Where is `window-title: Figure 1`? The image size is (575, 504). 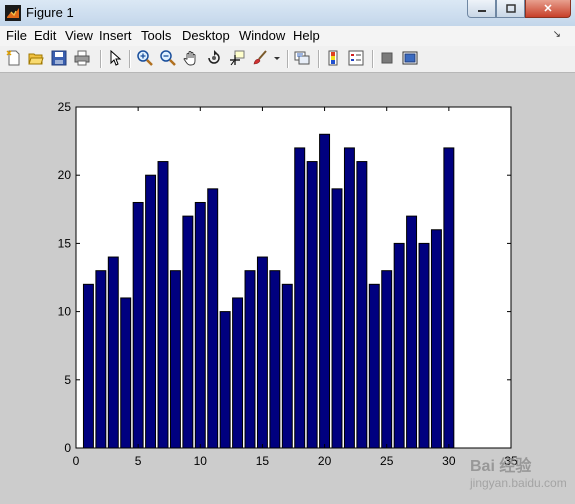
window-title: Figure 1 is located at coordinates (50, 12).